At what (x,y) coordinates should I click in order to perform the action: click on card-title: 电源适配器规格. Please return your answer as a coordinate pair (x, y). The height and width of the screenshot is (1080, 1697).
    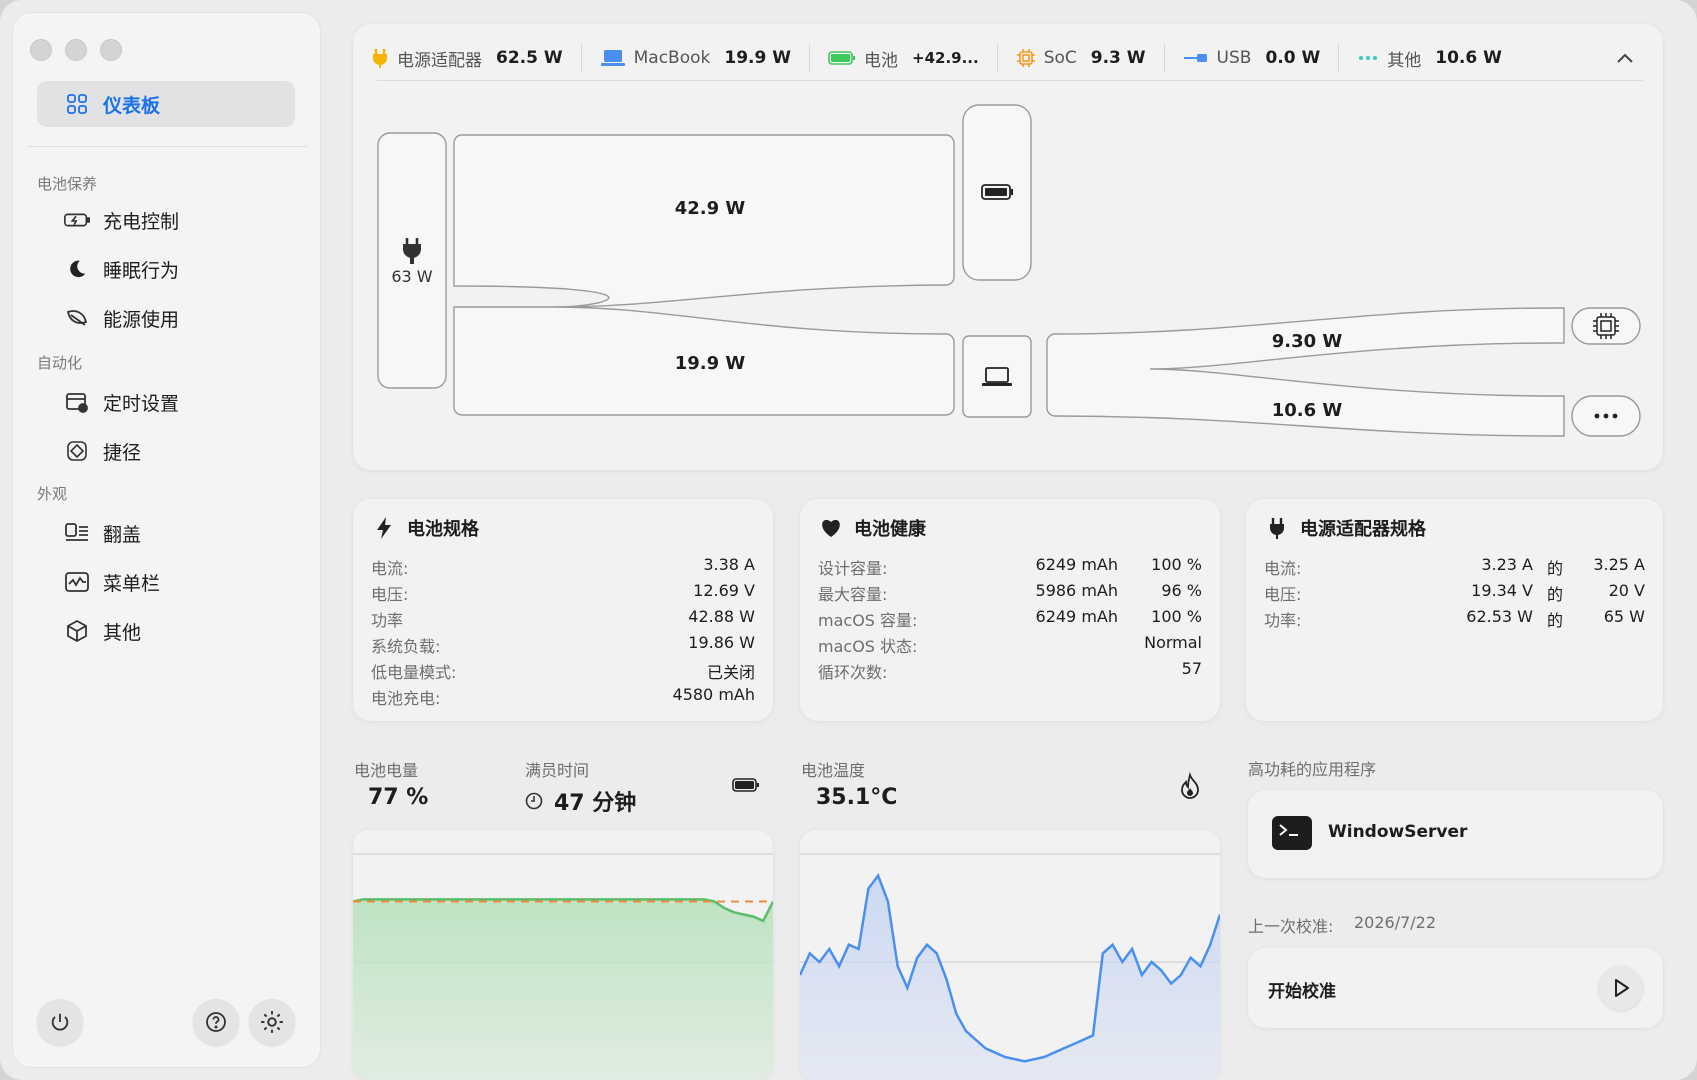
    Looking at the image, I should click on (1345, 528).